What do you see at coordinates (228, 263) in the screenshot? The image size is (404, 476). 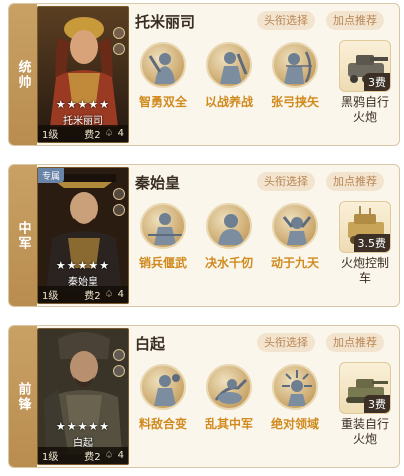 I see `skill-label: 决水千仞` at bounding box center [228, 263].